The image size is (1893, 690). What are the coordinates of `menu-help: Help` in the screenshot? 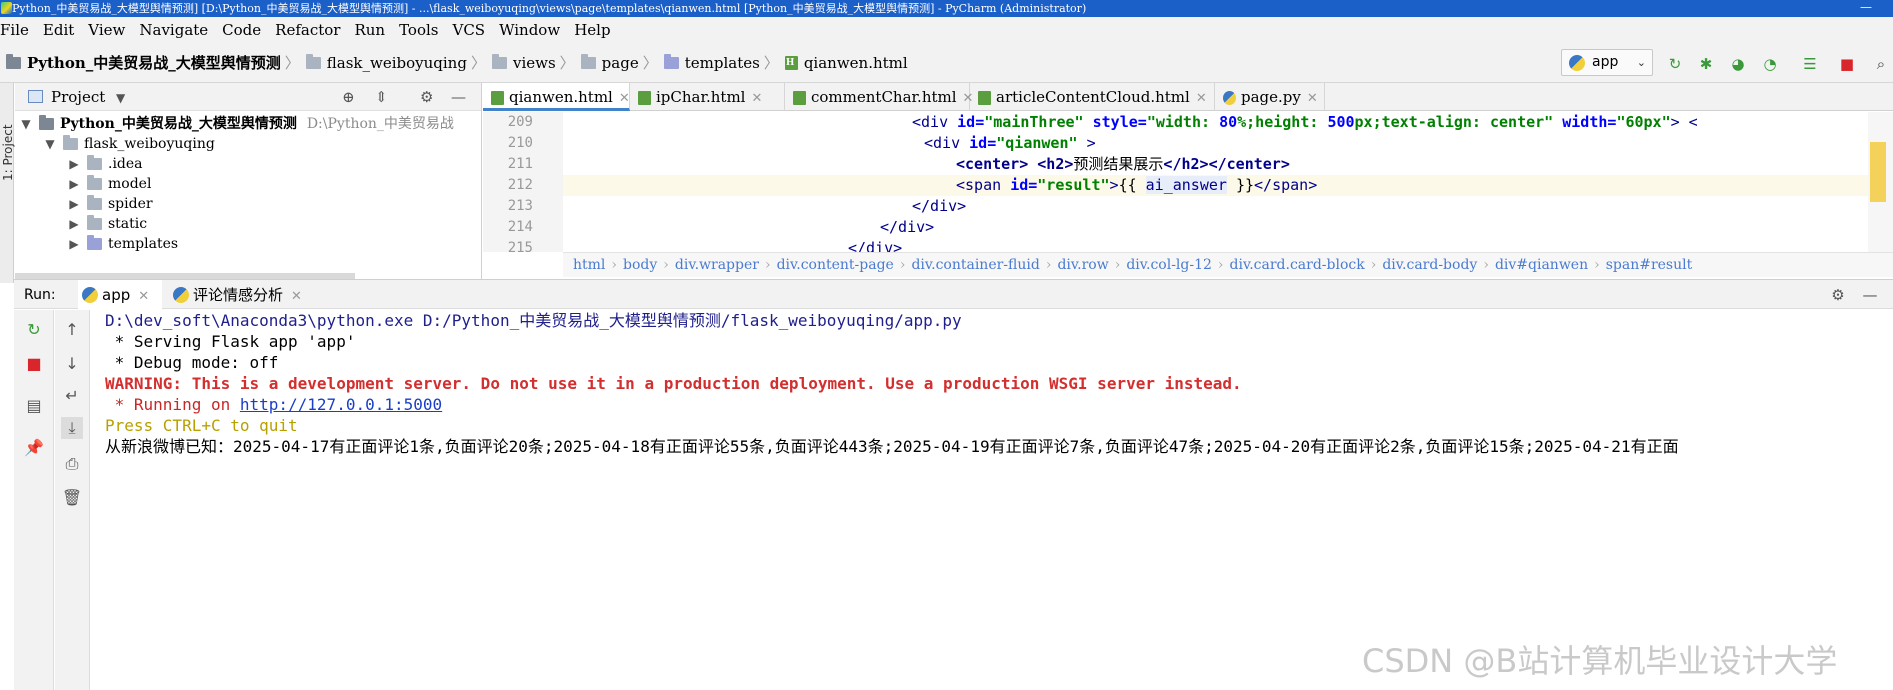 It's located at (595, 30).